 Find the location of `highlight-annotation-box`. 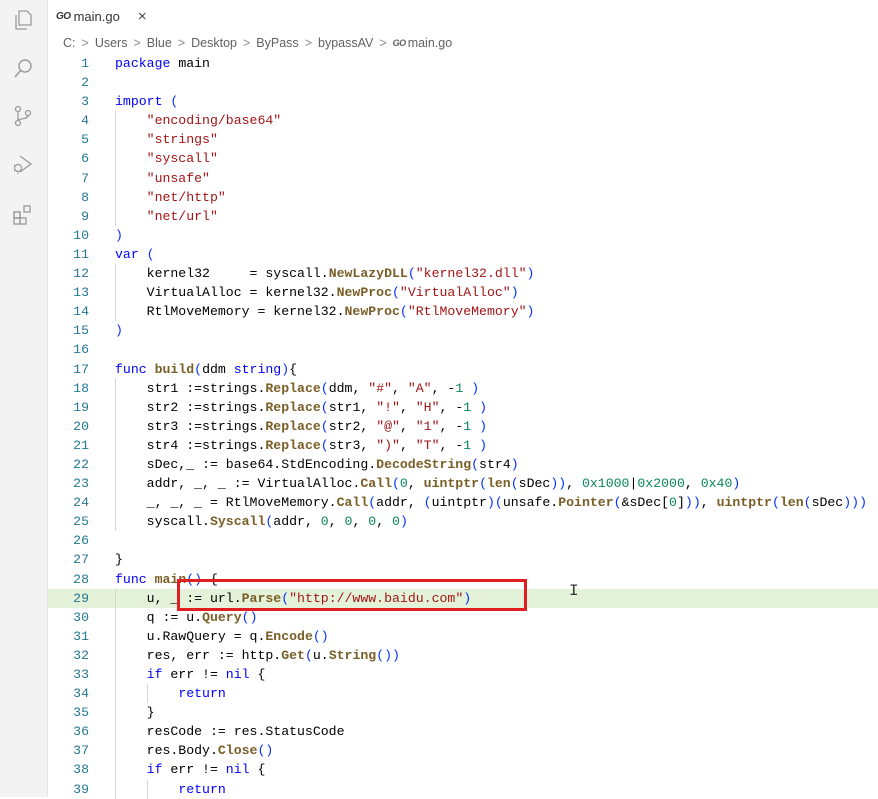

highlight-annotation-box is located at coordinates (352, 595).